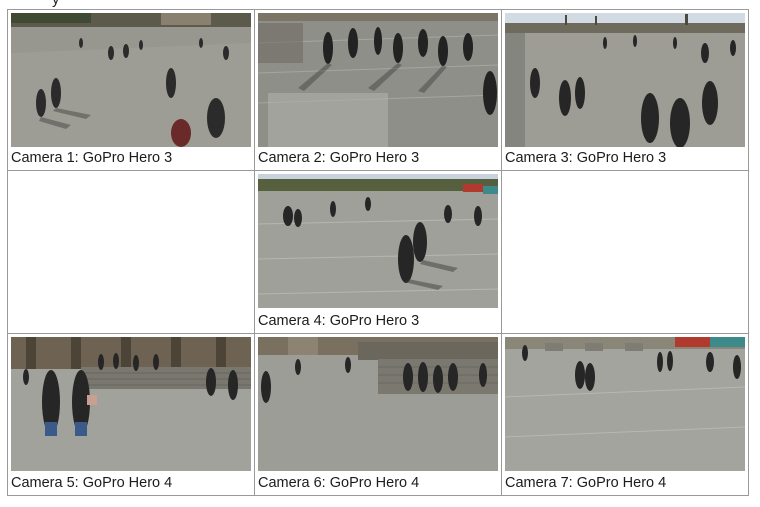  I want to click on camera-5-caption: Camera 5: GoPro Hero 4, so click(92, 483).